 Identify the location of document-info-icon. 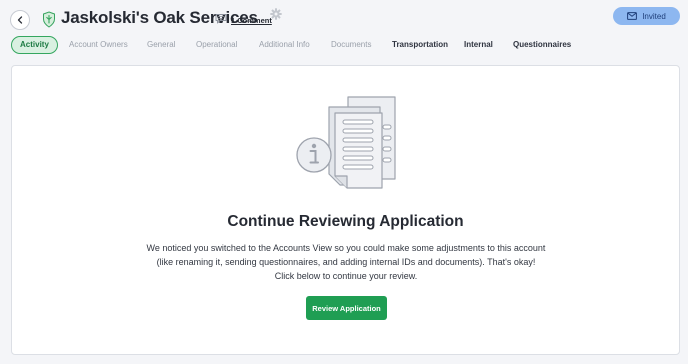
(346, 142).